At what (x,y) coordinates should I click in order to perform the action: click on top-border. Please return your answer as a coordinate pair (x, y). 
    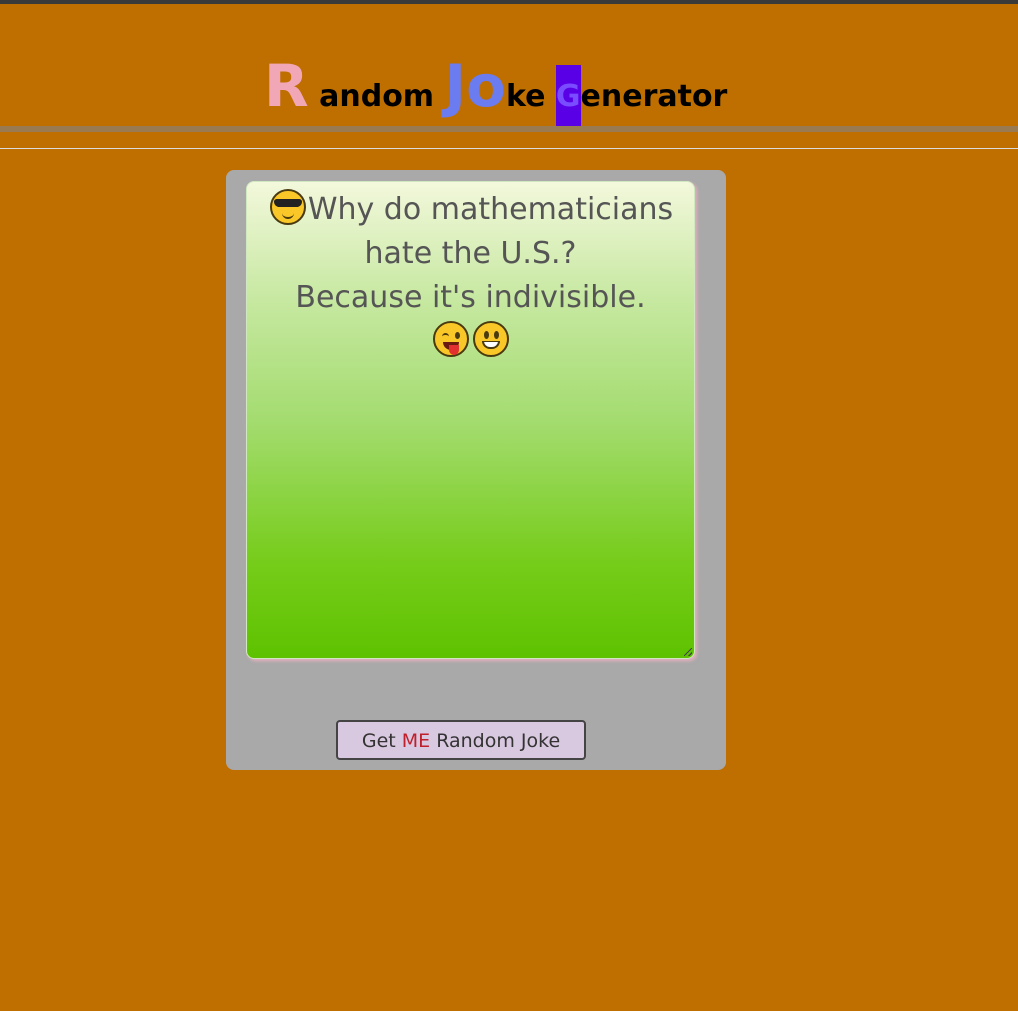
    Looking at the image, I should click on (509, 2).